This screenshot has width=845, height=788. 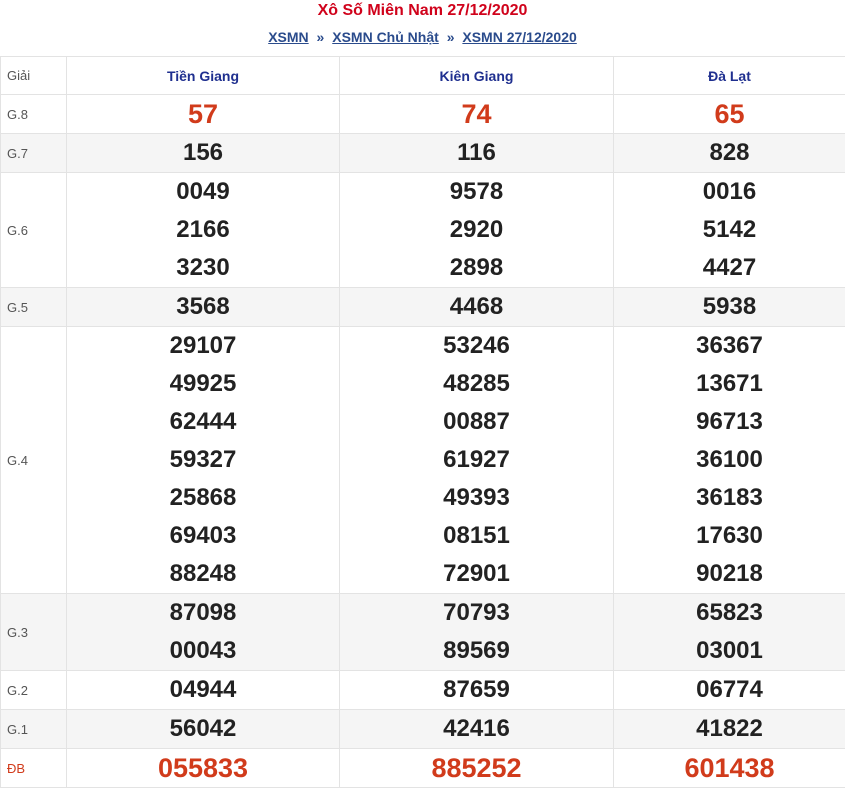 I want to click on result-cell: 57, so click(x=203, y=114).